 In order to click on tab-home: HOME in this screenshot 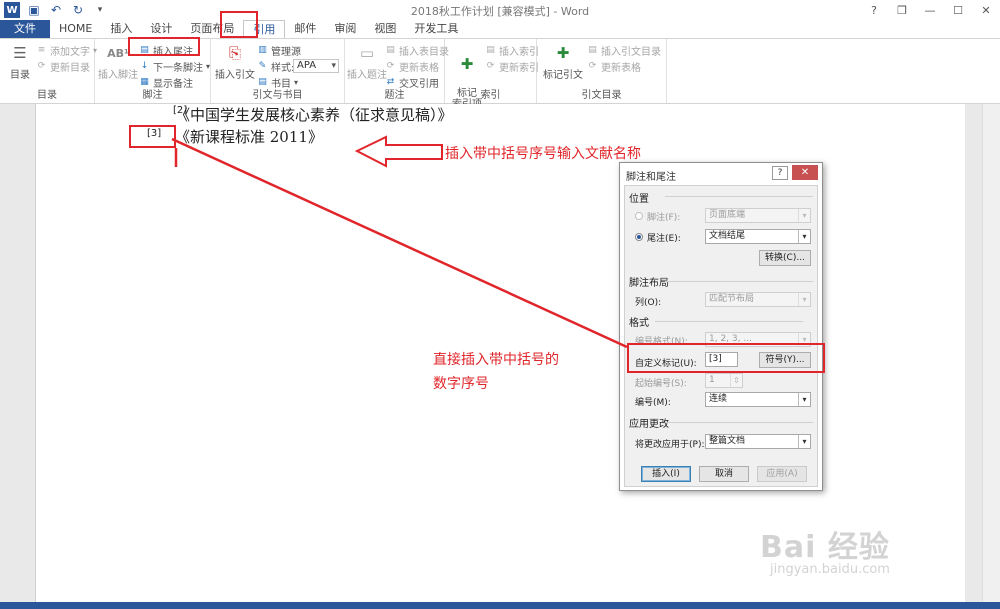, I will do `click(75, 29)`.